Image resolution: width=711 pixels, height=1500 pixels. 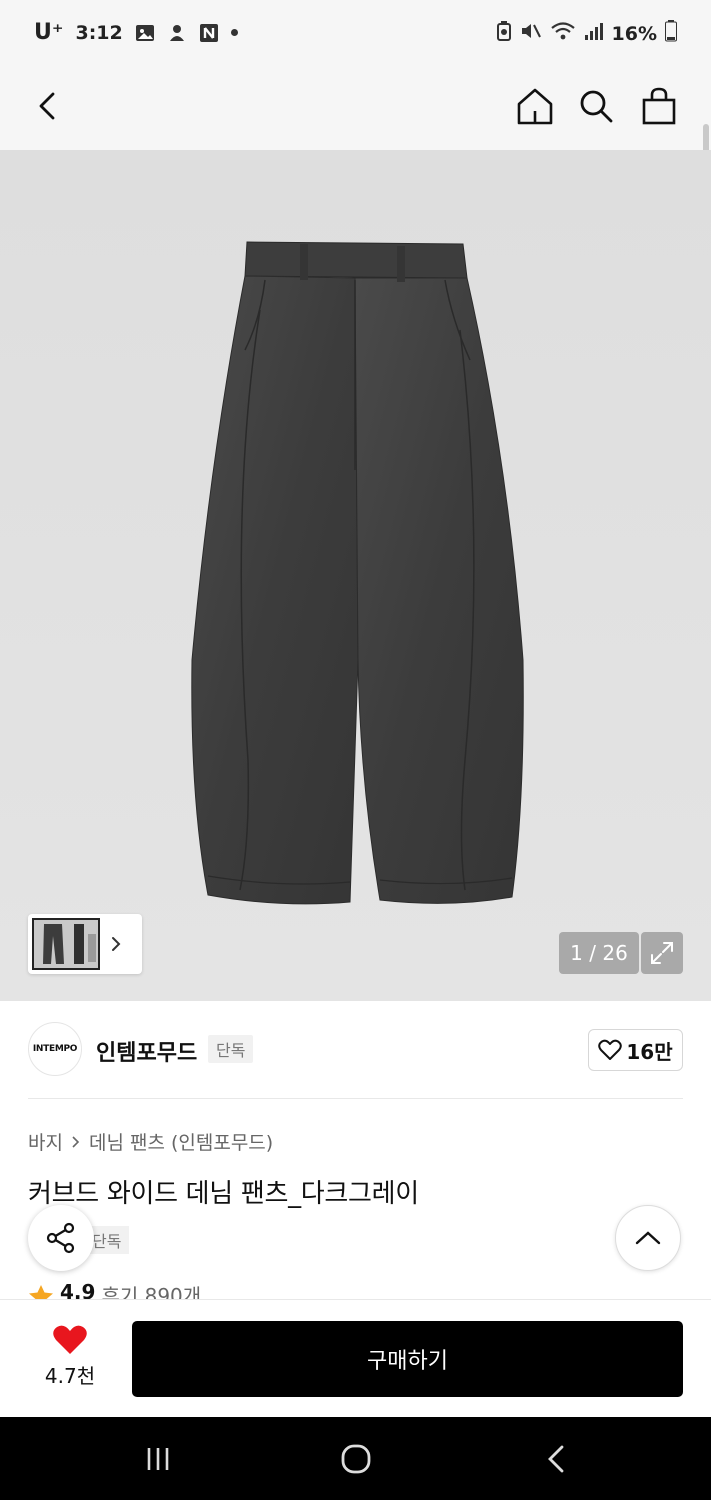 What do you see at coordinates (531, 33) in the screenshot?
I see `mute-icon` at bounding box center [531, 33].